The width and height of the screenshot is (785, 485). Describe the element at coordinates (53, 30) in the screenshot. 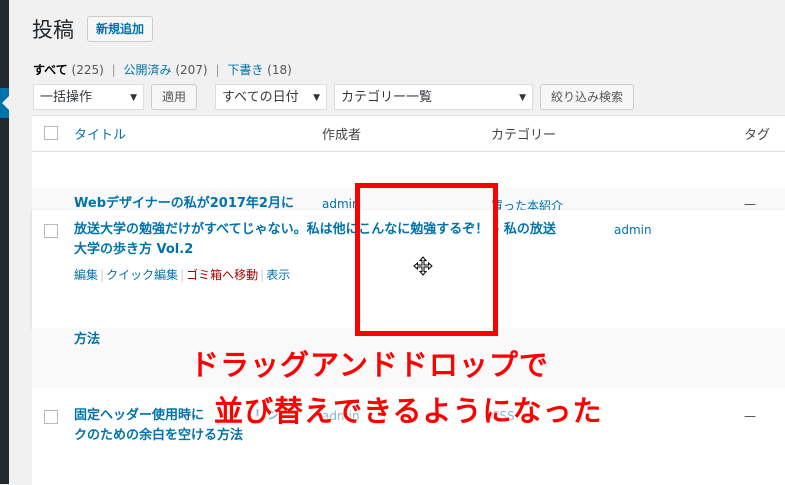

I see `page-title: 投稿` at that location.